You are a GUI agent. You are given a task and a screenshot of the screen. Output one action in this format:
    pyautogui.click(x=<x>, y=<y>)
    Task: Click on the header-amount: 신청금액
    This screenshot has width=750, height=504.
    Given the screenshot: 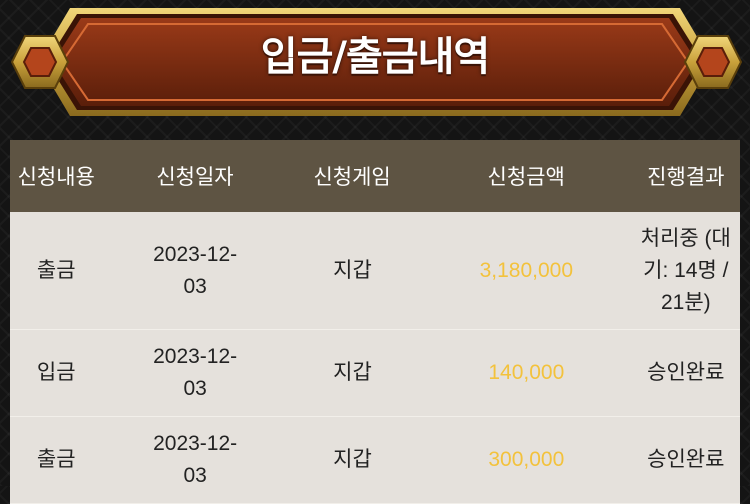 What is the action you would take?
    pyautogui.click(x=526, y=177)
    